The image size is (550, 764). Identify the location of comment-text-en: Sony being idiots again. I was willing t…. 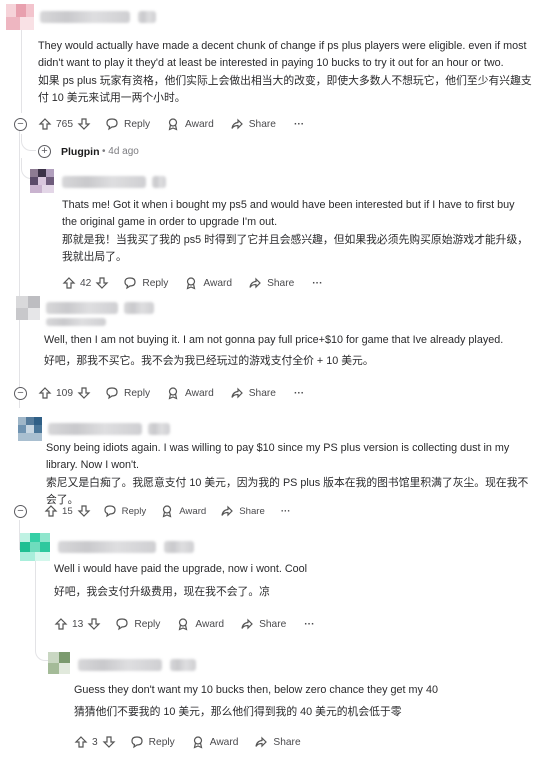
(278, 456).